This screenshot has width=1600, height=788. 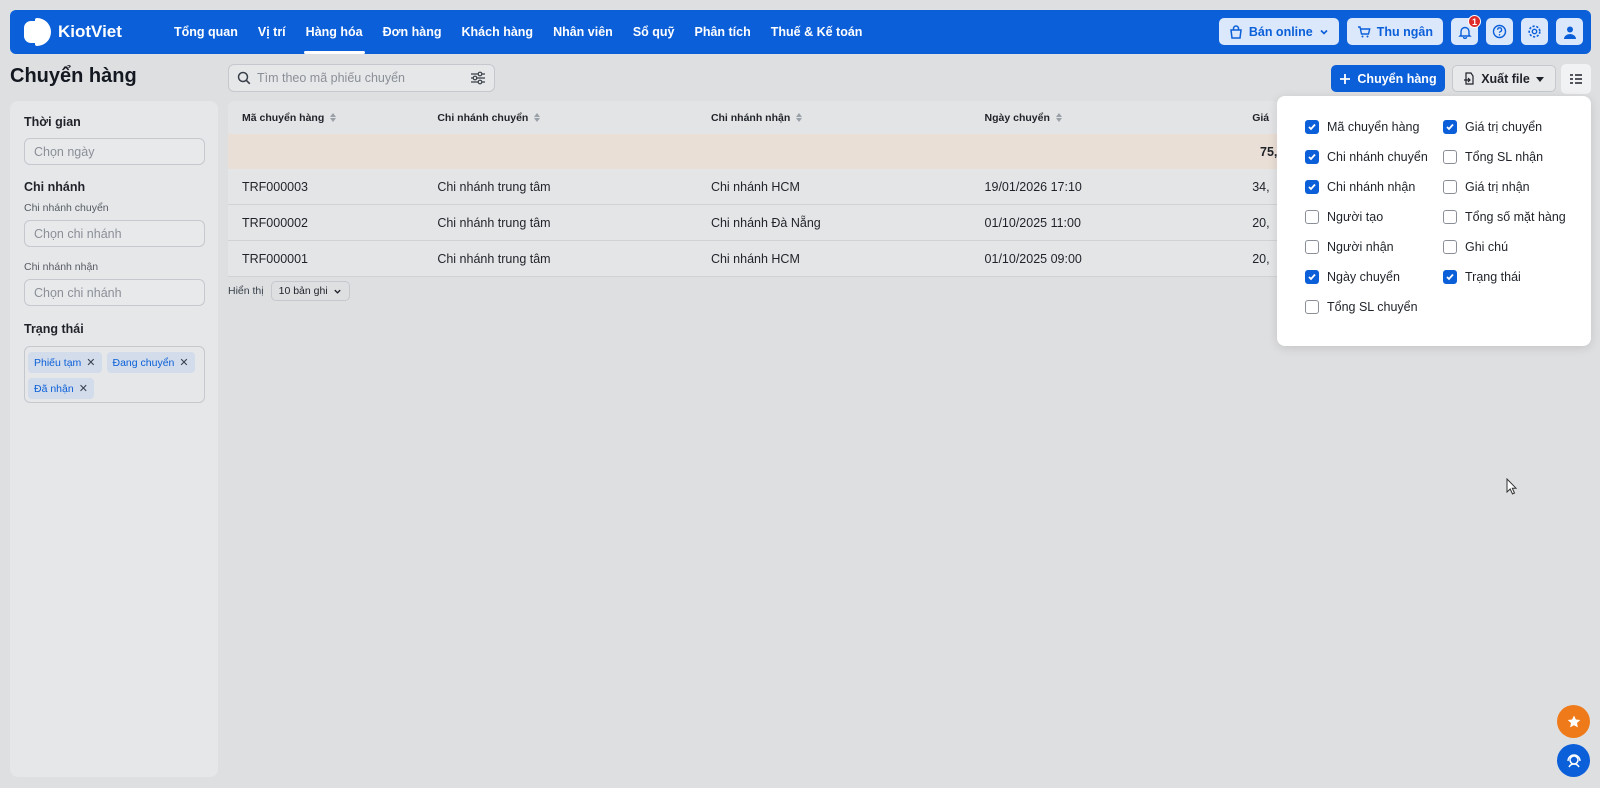 I want to click on online-sale-label: Bán online, so click(x=1280, y=31).